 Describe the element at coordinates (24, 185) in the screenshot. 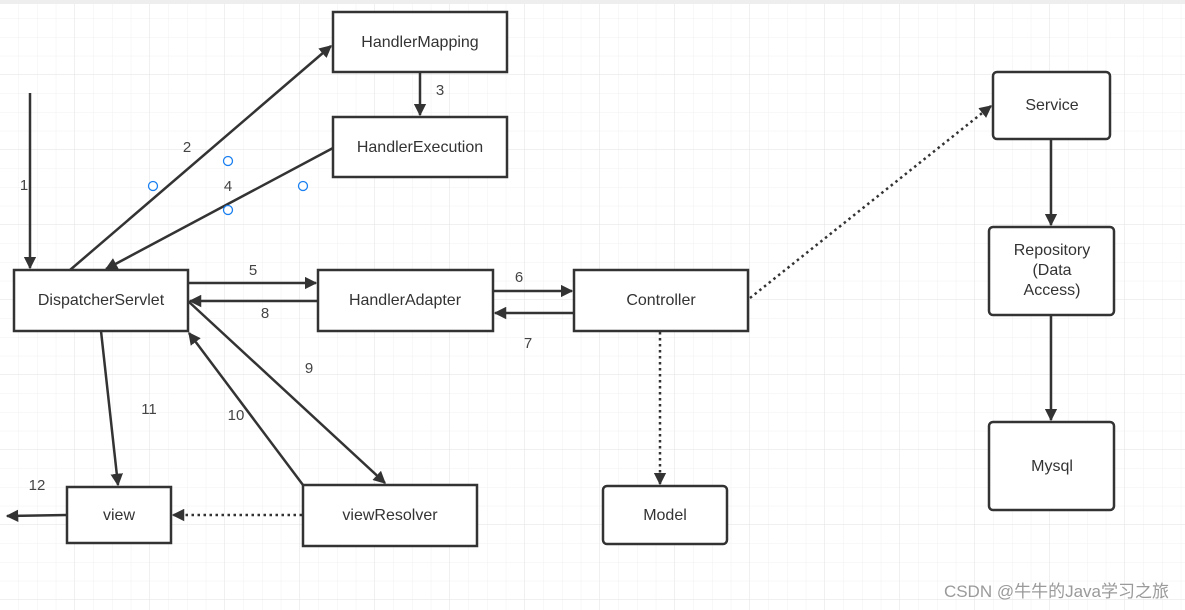

I see `edge-label-1: 1` at that location.